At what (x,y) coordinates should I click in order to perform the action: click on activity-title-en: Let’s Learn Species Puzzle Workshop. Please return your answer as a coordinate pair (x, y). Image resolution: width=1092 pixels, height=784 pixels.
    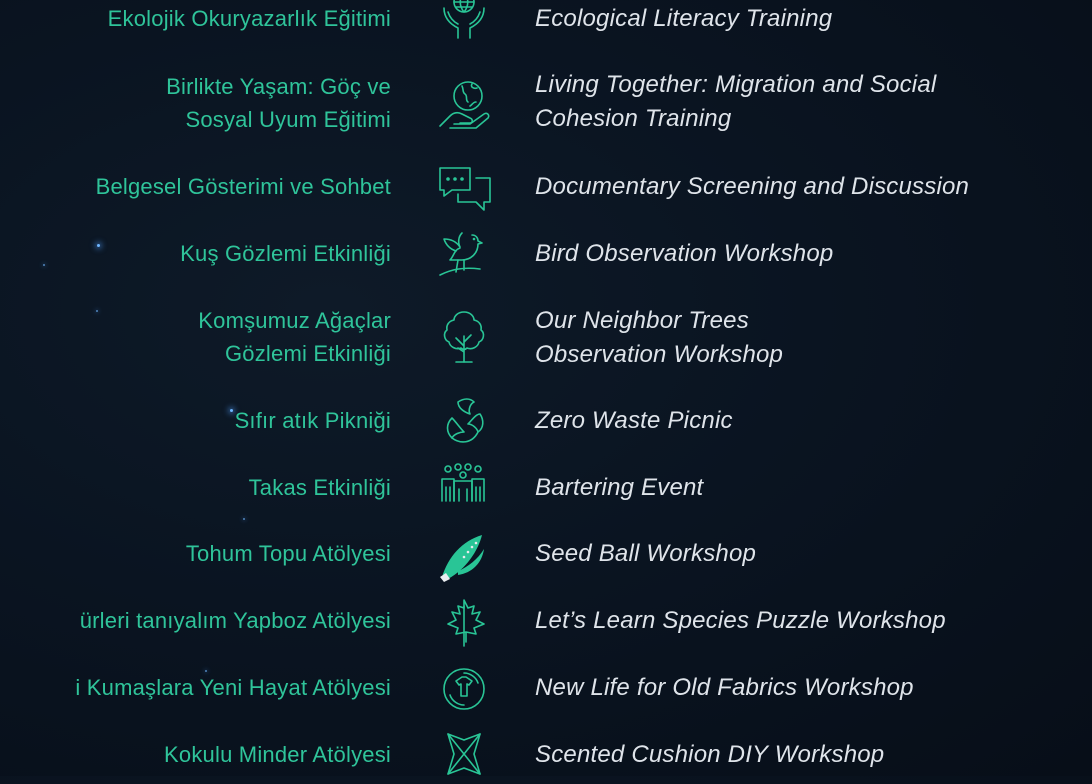
    Looking at the image, I should click on (740, 621).